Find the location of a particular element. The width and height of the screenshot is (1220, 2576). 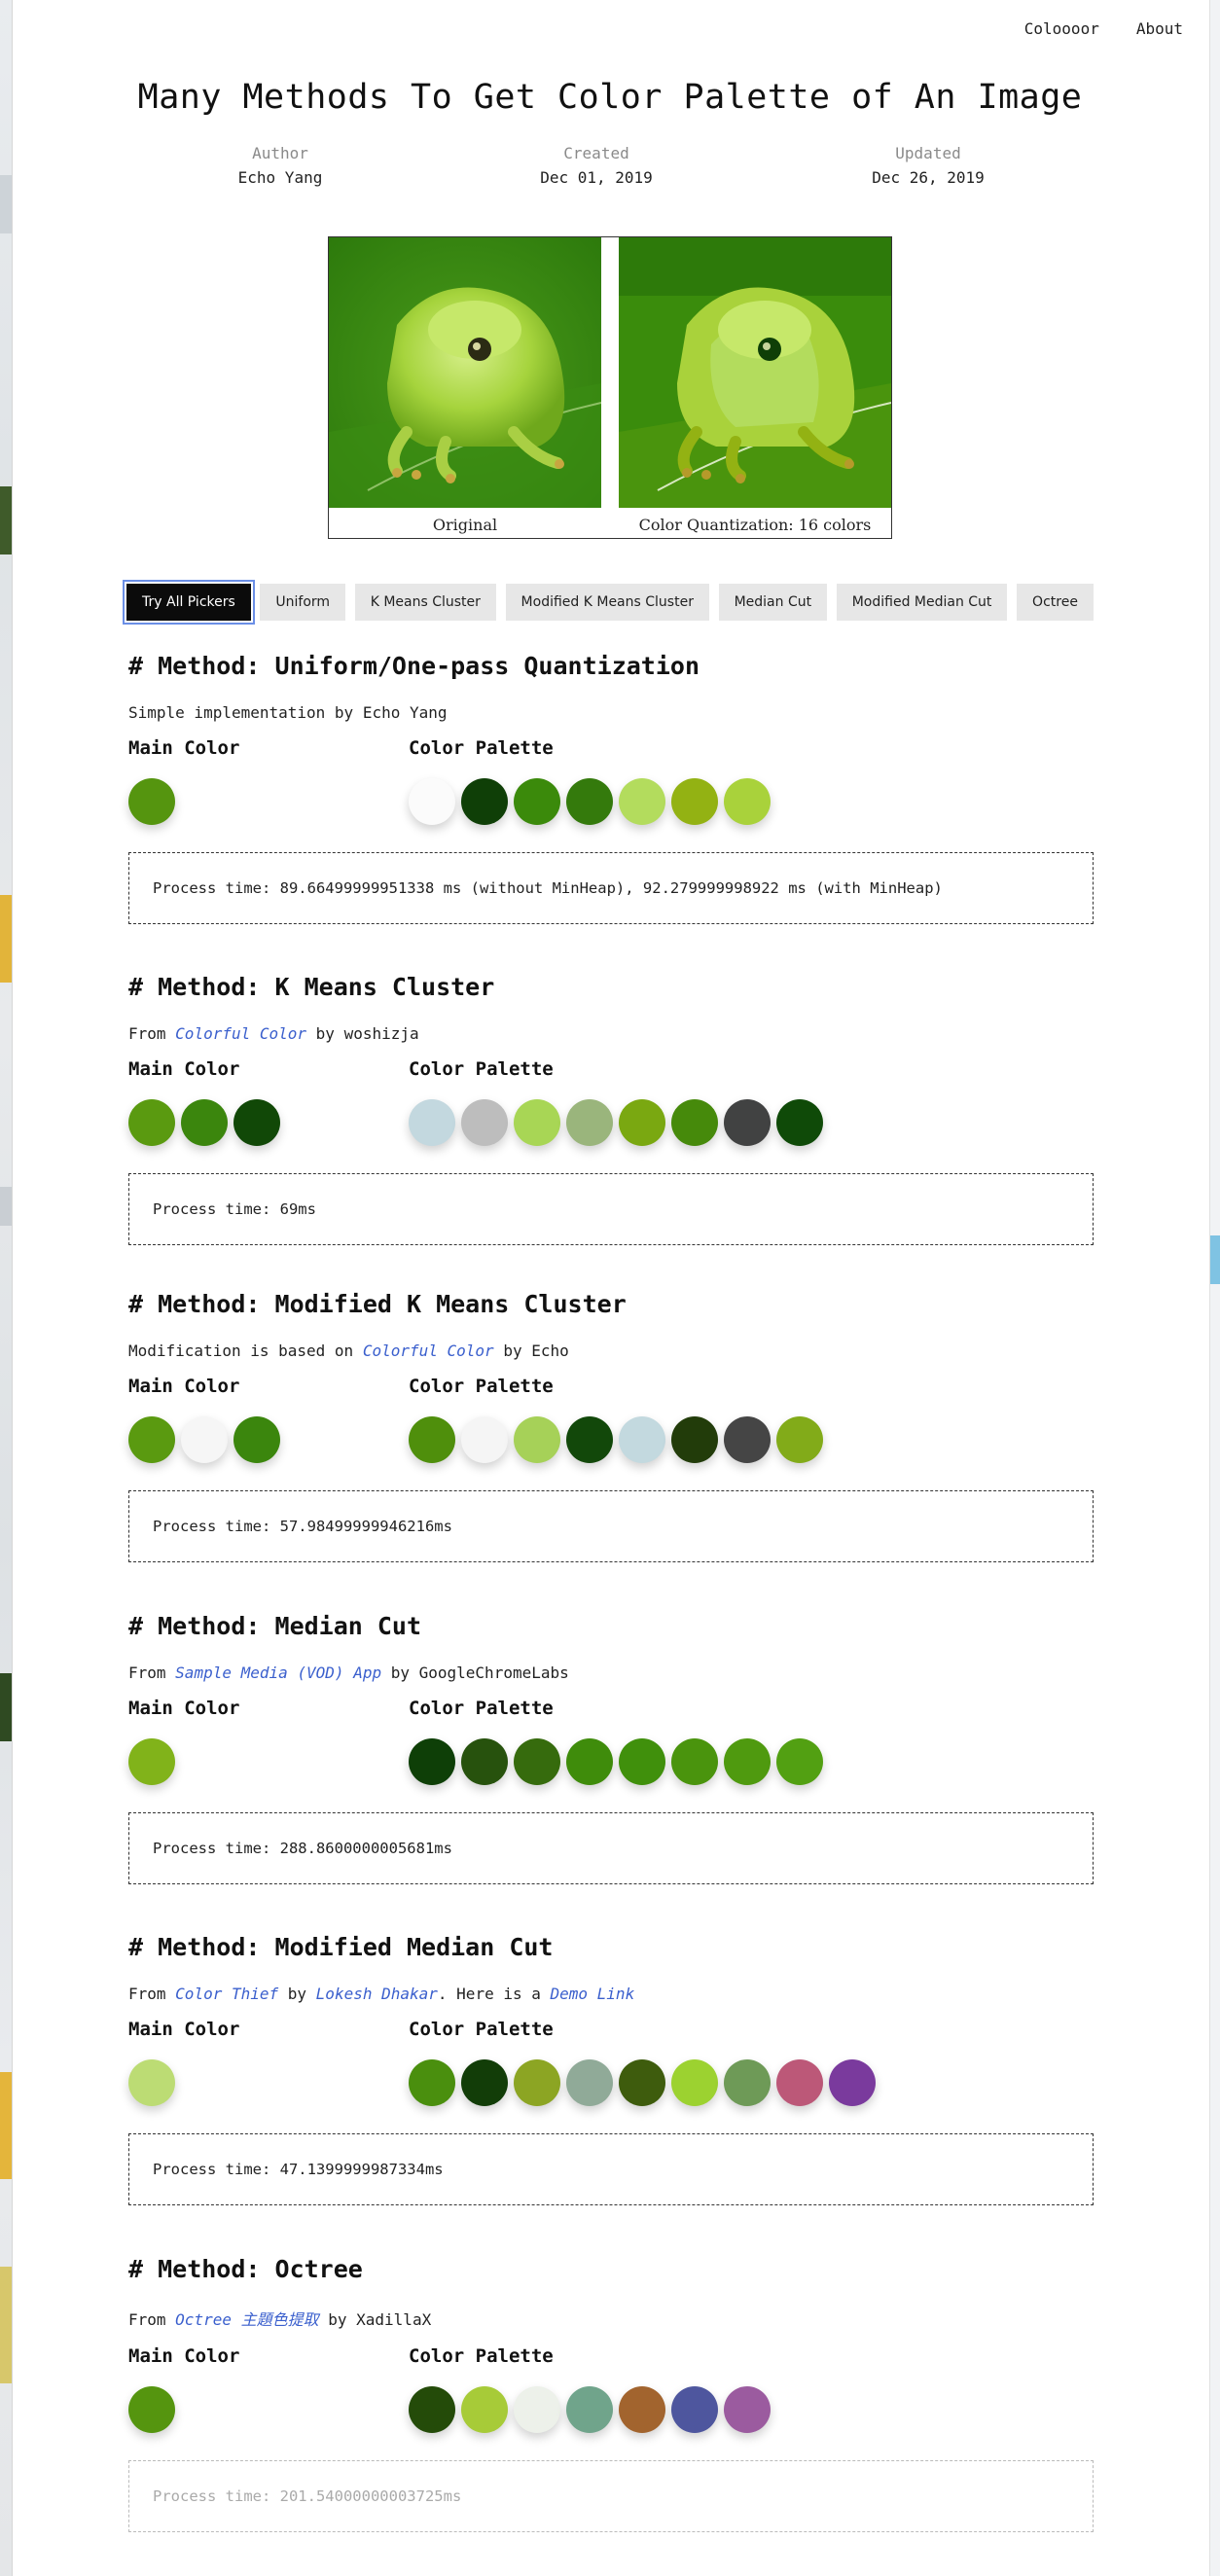

meta-label: Author is located at coordinates (280, 153).